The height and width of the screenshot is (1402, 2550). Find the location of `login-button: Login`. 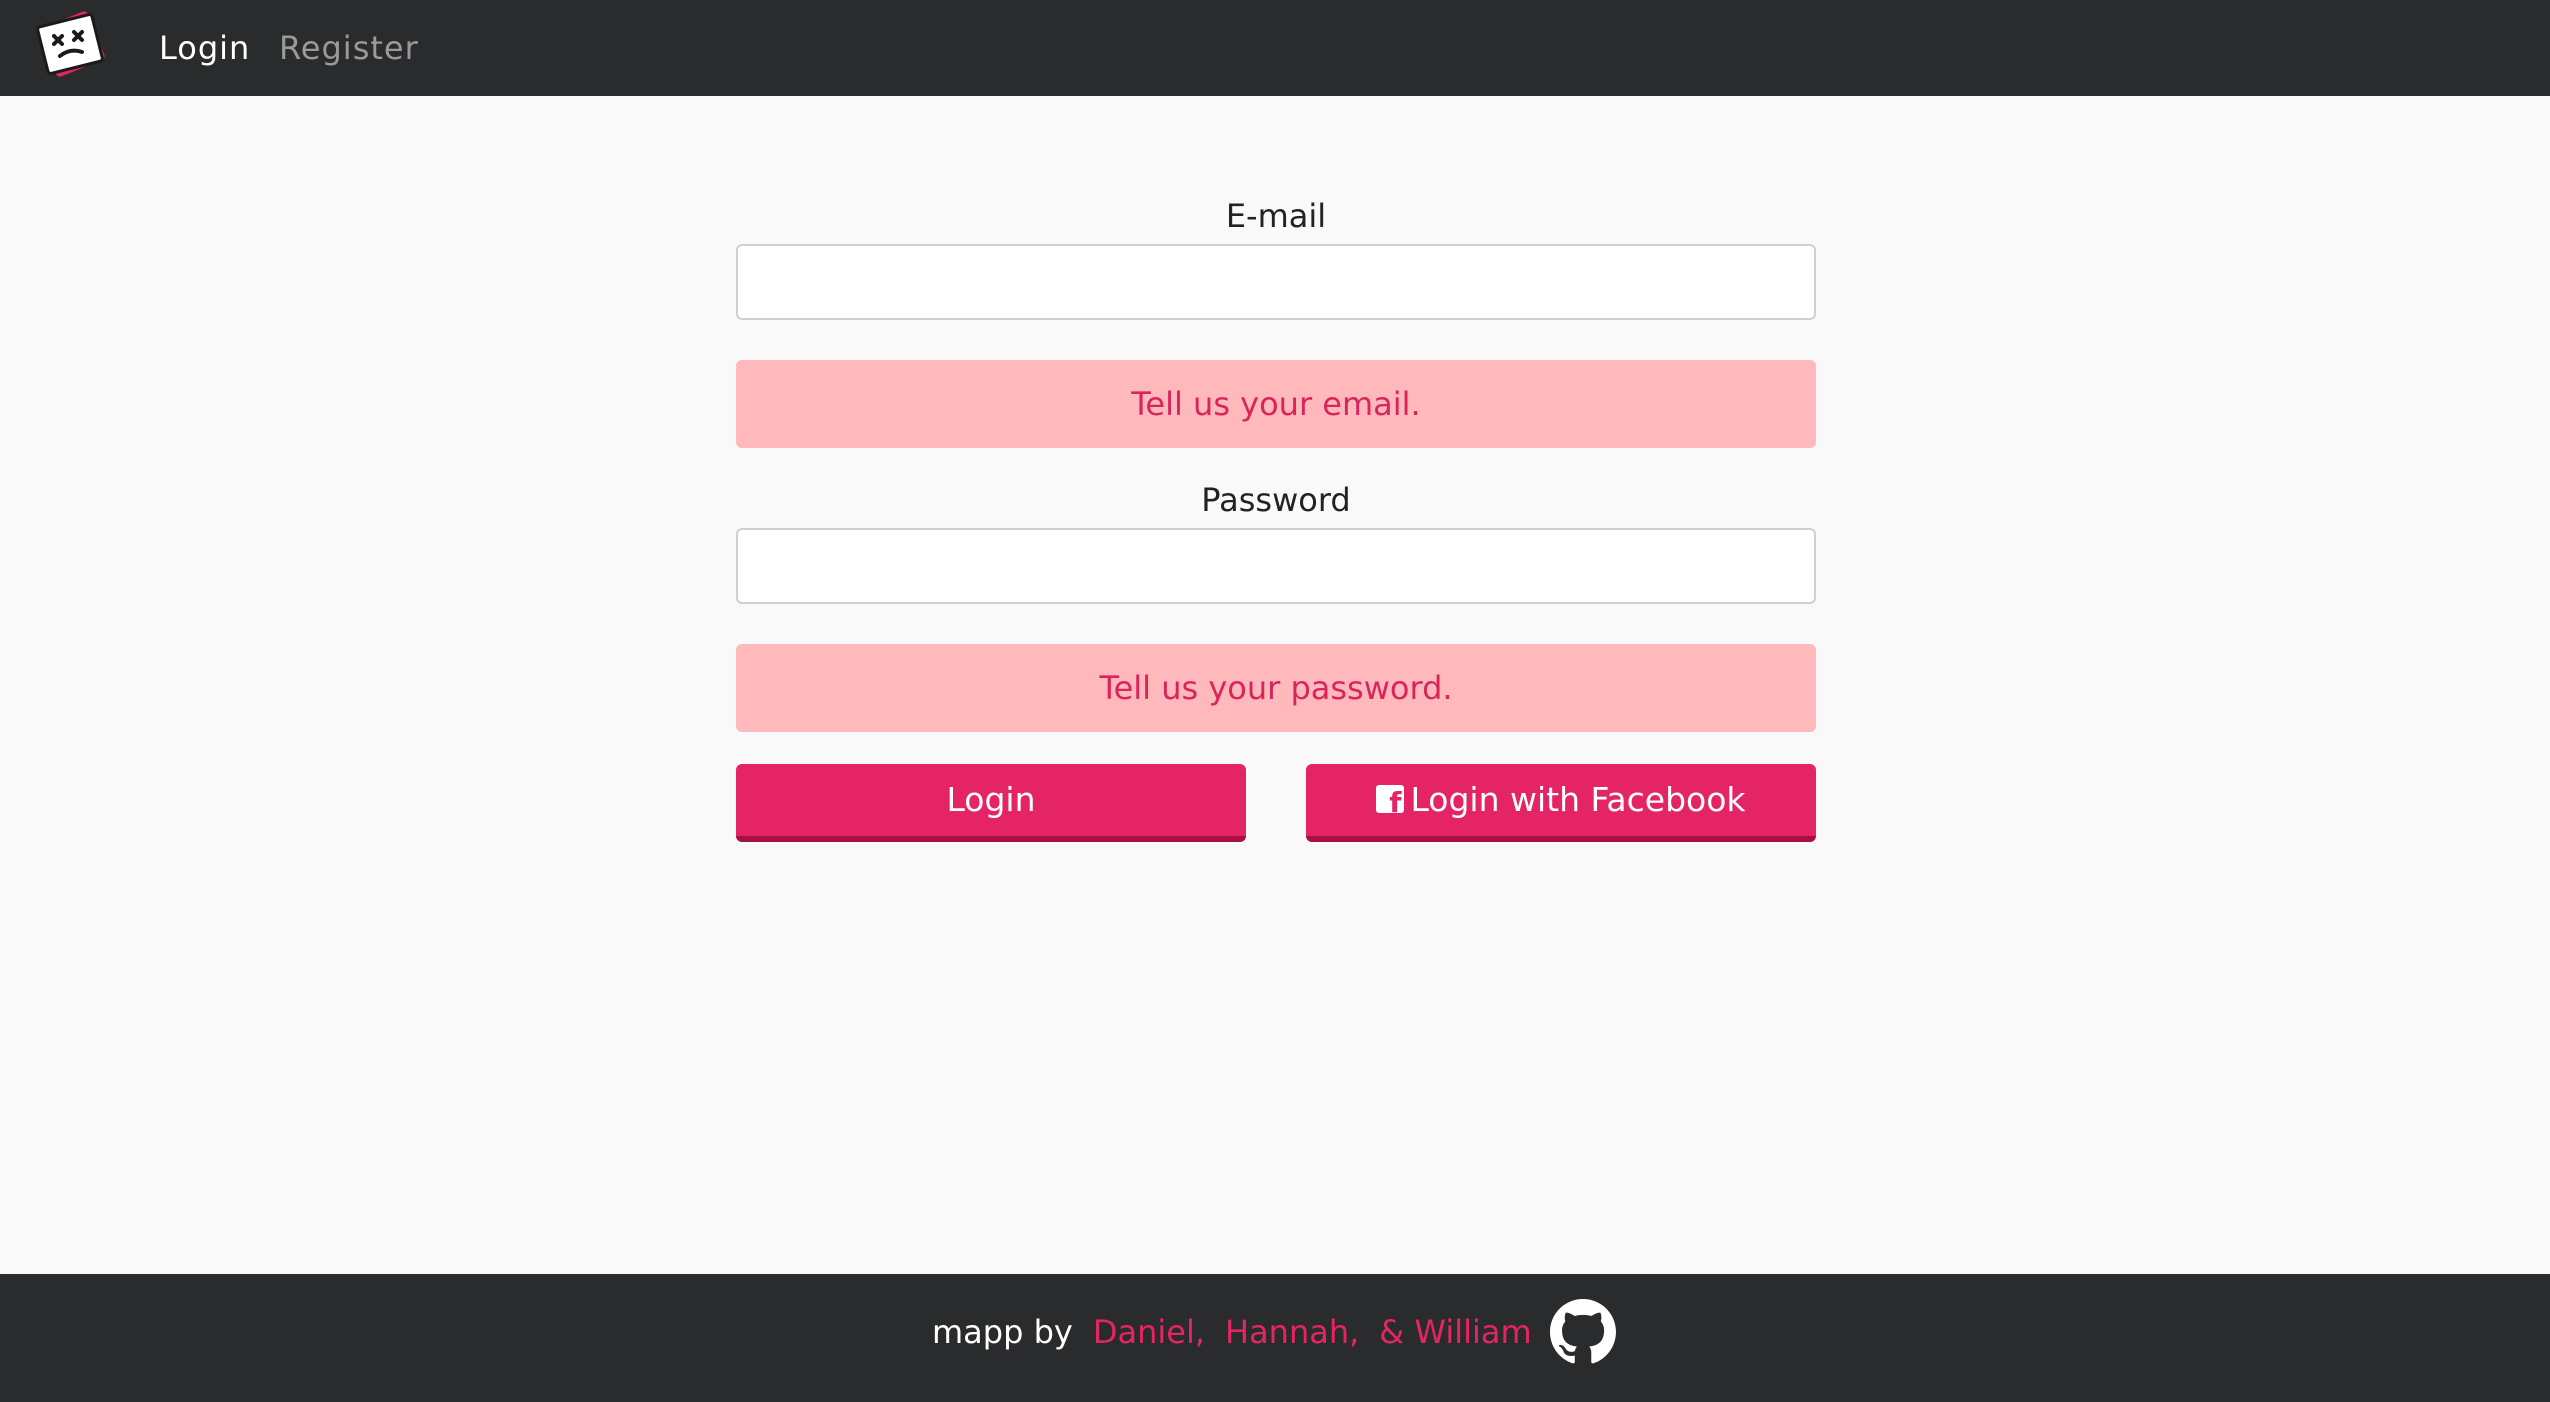

login-button: Login is located at coordinates (991, 803).